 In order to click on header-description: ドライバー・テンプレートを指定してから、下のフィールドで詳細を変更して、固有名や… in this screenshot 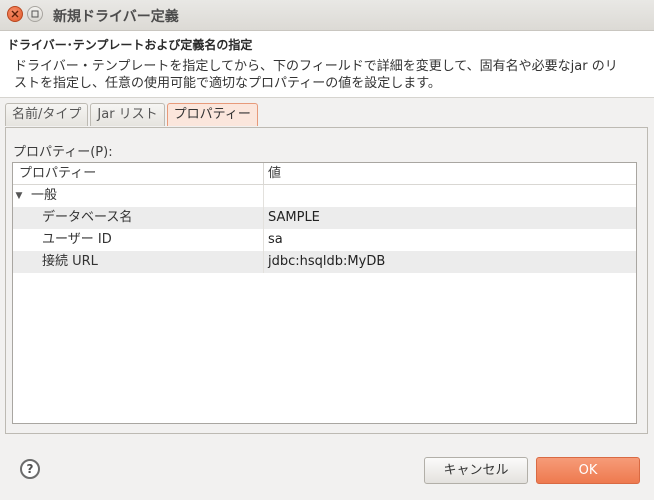, I will do `click(316, 75)`.